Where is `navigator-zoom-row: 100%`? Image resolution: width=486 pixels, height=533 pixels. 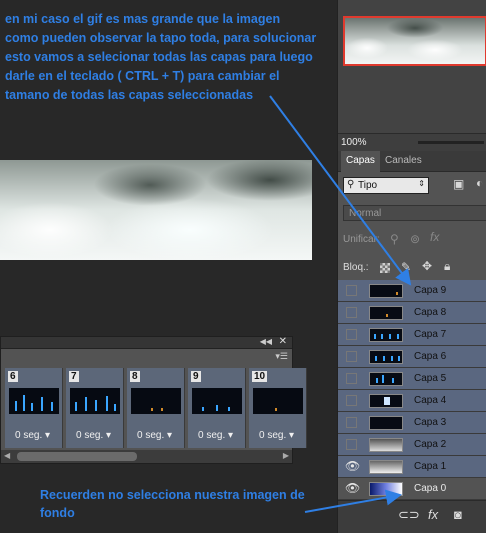
navigator-zoom-row: 100% is located at coordinates (412, 142).